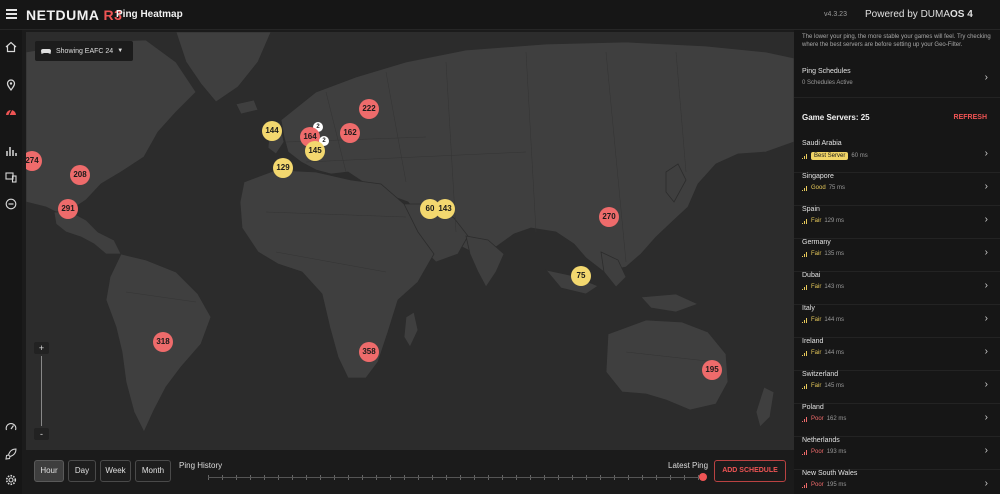 The height and width of the screenshot is (494, 1000). I want to click on page-title: Ping Heatmap, so click(149, 14).